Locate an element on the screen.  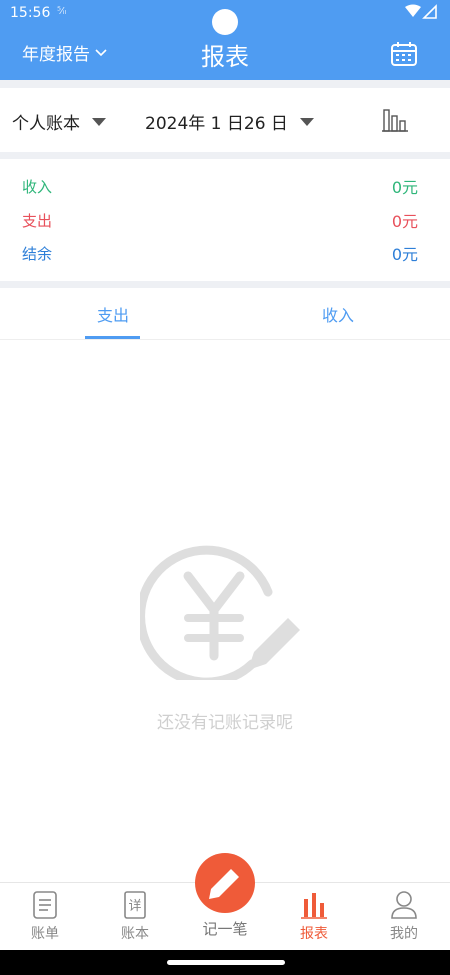
svg-text: 详 is located at coordinates (134, 906).